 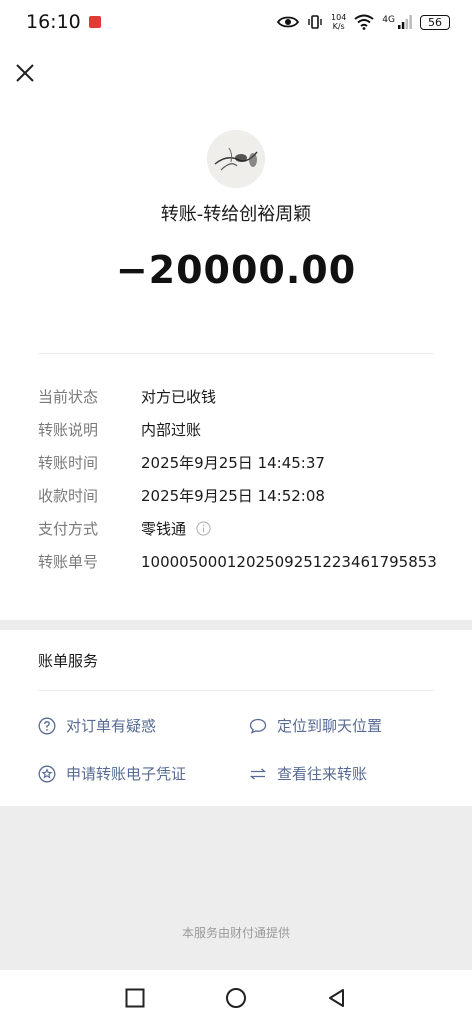 I want to click on status-bar-right: 104 K/s 4G 56, so click(x=363, y=22).